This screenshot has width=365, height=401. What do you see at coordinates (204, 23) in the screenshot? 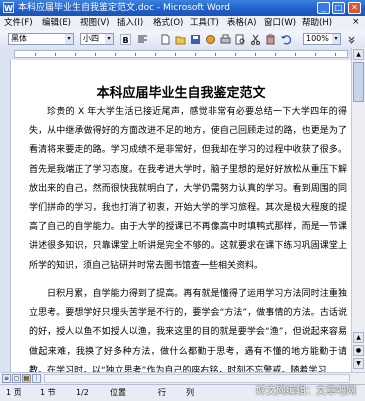
I see `menu-tools: 工具(T)` at bounding box center [204, 23].